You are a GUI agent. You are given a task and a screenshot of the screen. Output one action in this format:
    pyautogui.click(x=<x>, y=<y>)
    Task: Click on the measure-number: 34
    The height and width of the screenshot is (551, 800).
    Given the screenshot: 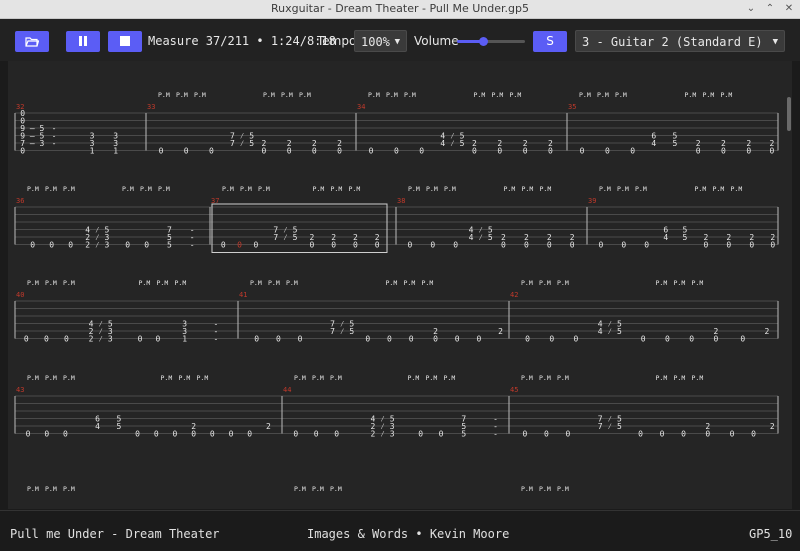 What is the action you would take?
    pyautogui.click(x=361, y=107)
    